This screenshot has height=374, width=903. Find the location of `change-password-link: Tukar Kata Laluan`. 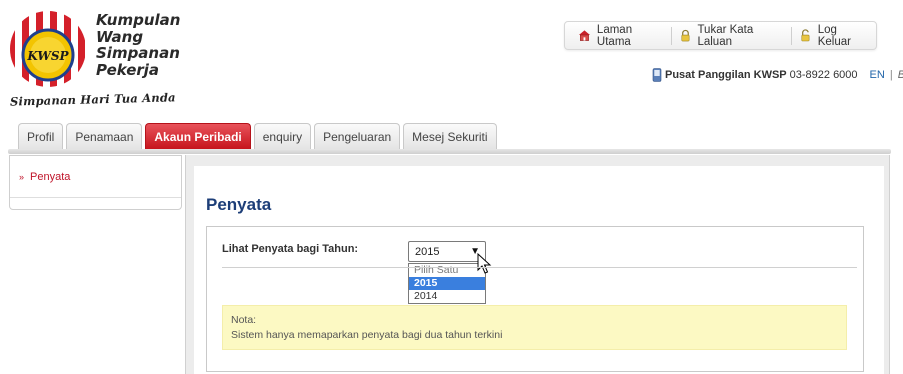

change-password-link: Tukar Kata Laluan is located at coordinates (731, 35).